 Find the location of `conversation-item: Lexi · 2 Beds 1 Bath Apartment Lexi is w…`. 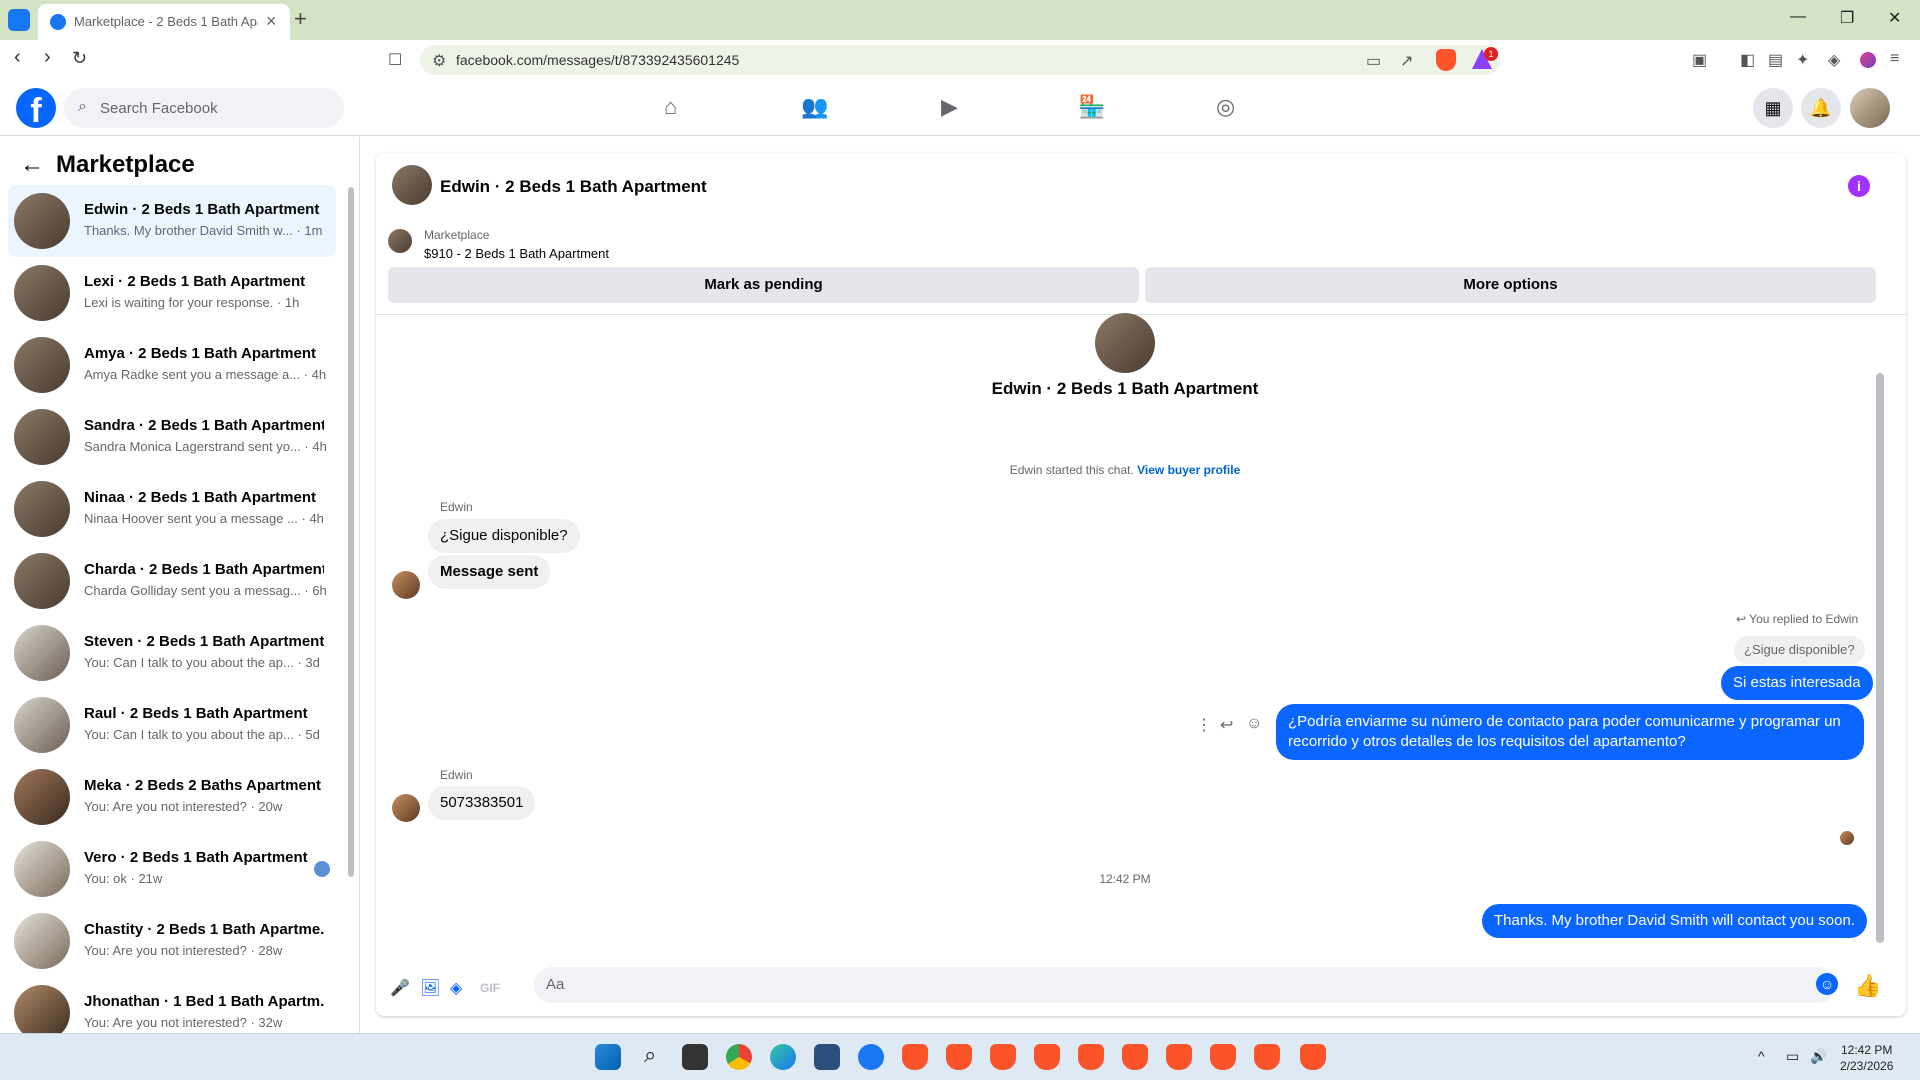

conversation-item: Lexi · 2 Beds 1 Bath Apartment Lexi is w… is located at coordinates (172, 293).